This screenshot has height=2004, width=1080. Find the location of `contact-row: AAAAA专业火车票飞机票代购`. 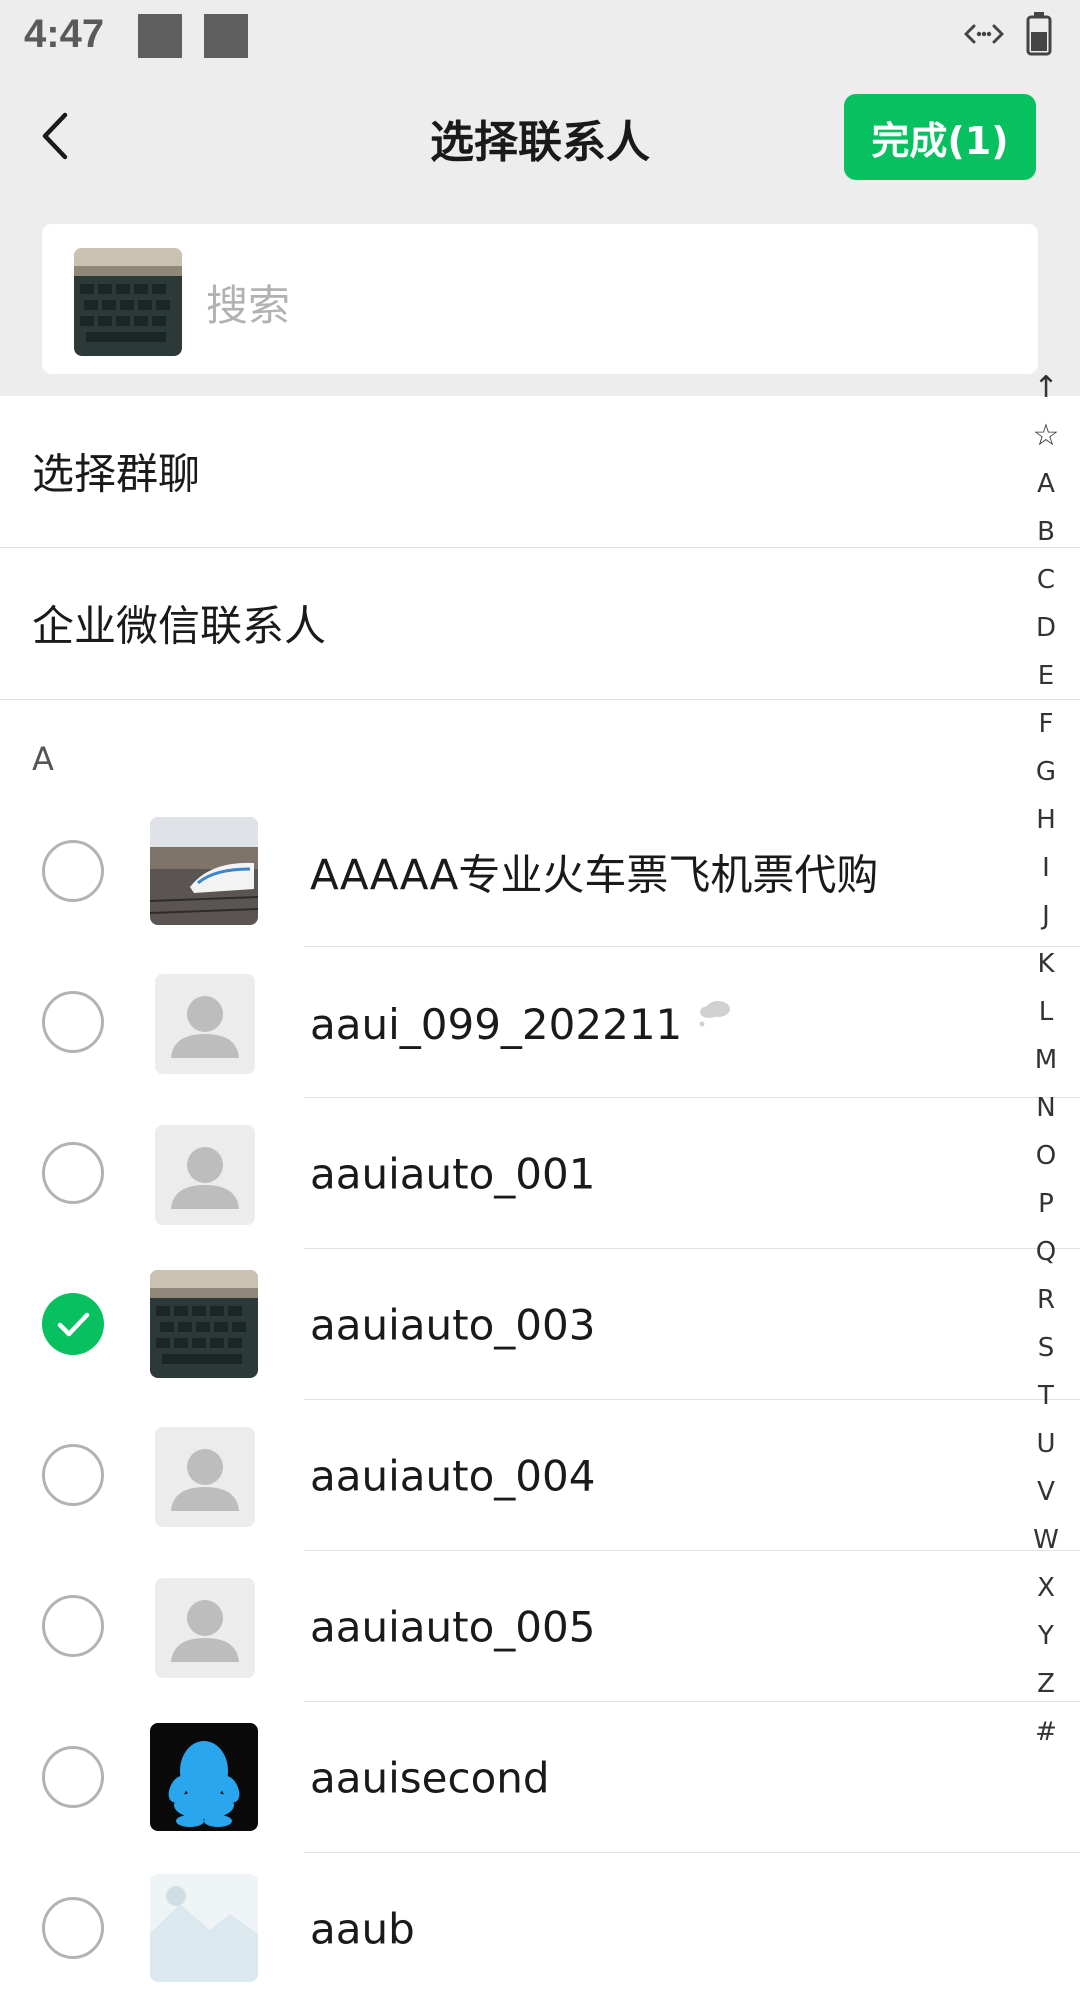

contact-row: AAAAA专业火车票飞机票代购 is located at coordinates (540, 871).